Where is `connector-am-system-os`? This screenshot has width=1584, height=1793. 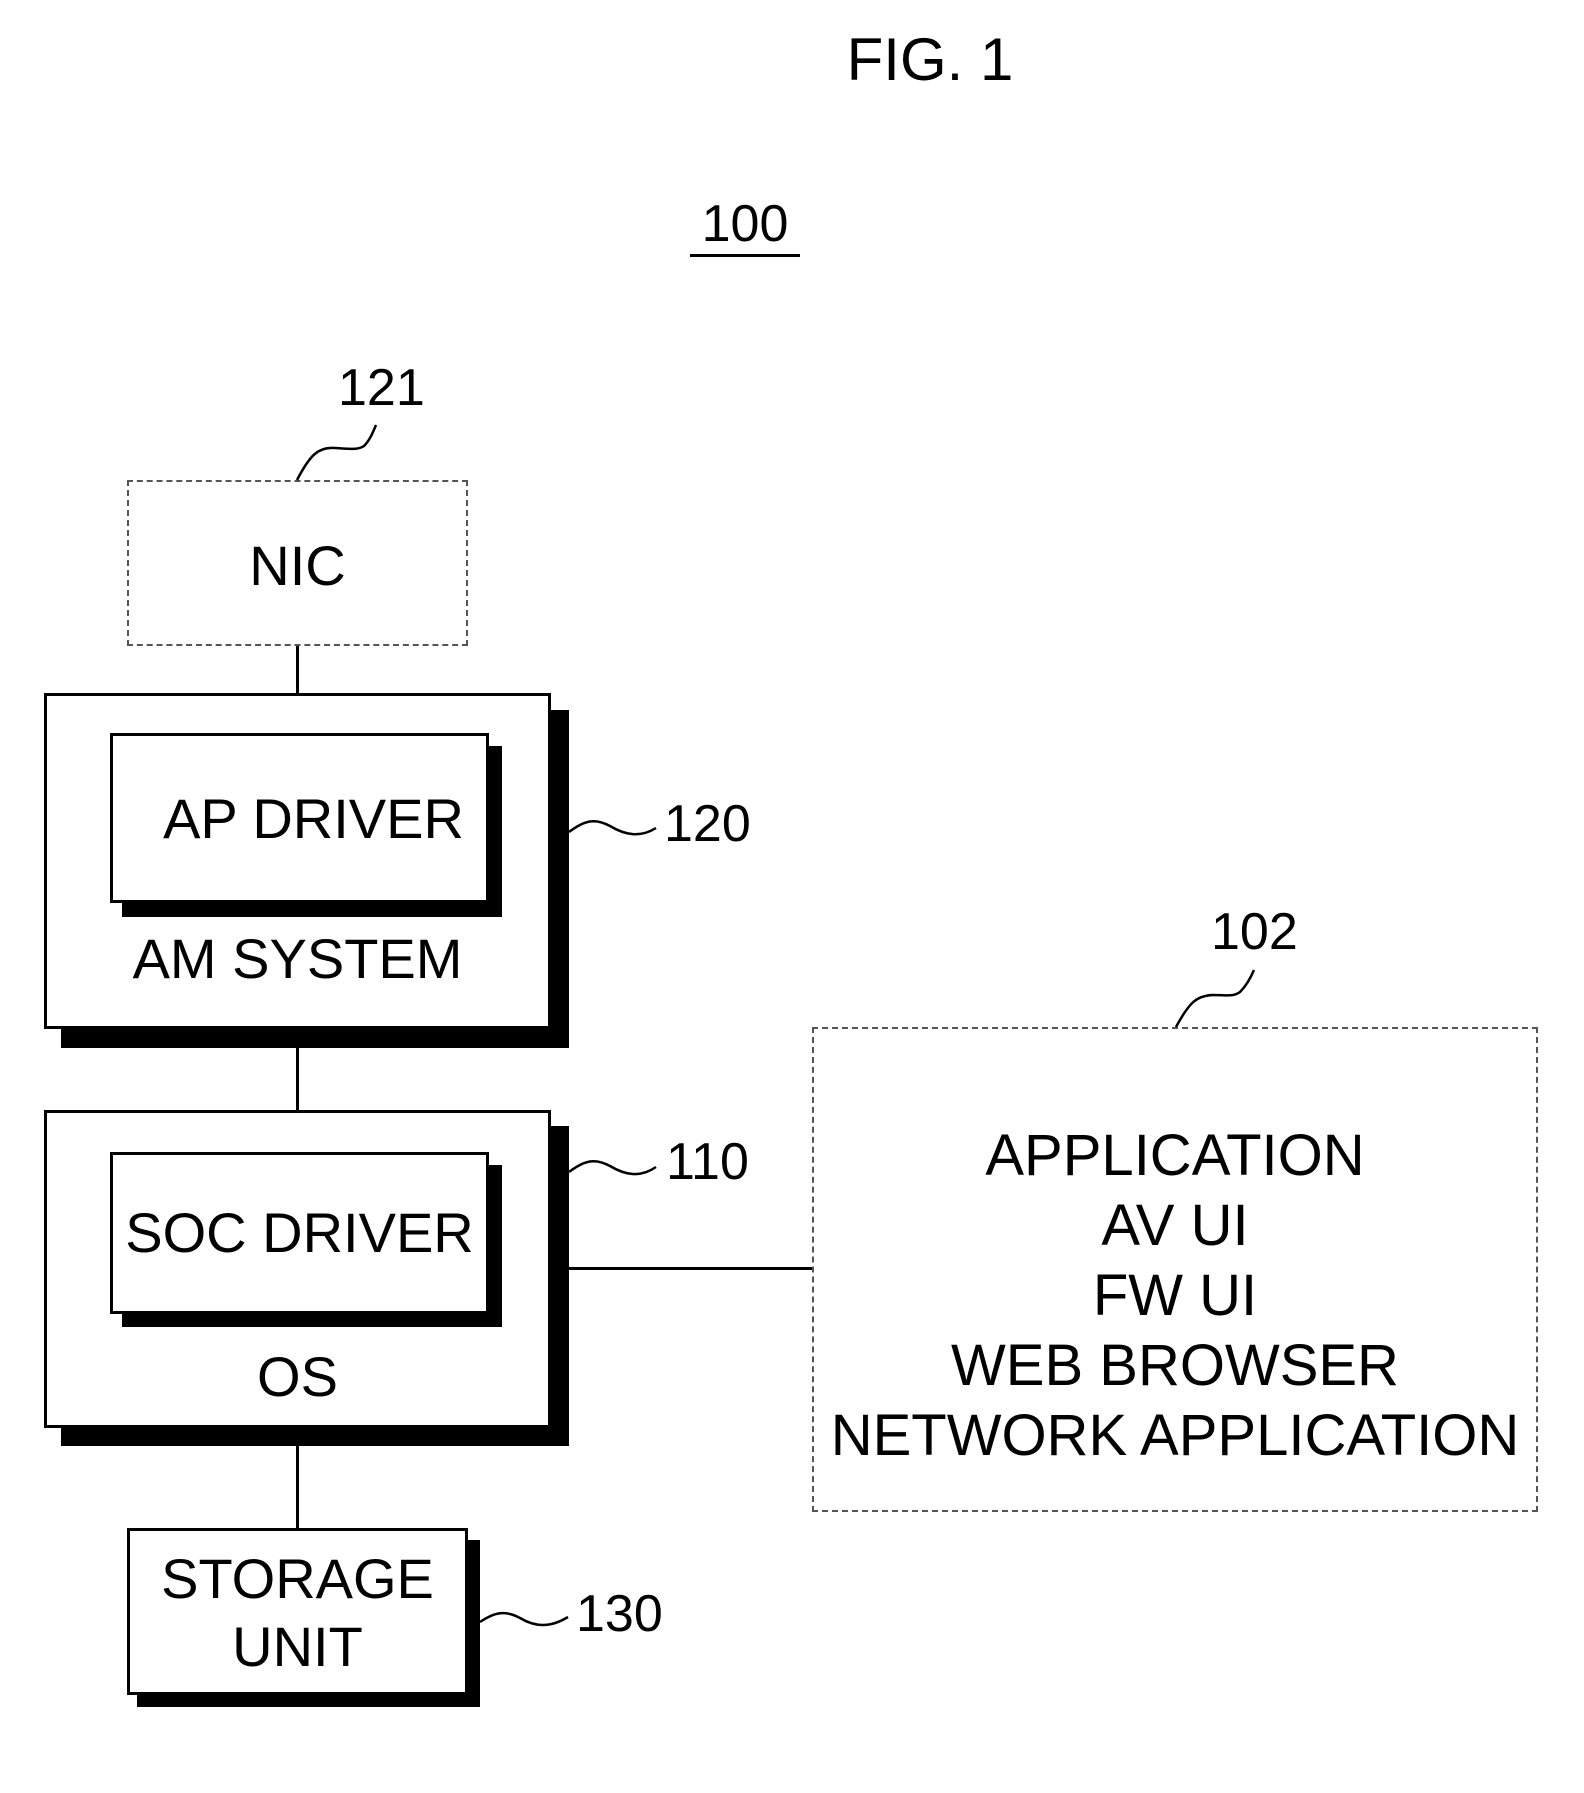
connector-am-system-os is located at coordinates (297, 1079).